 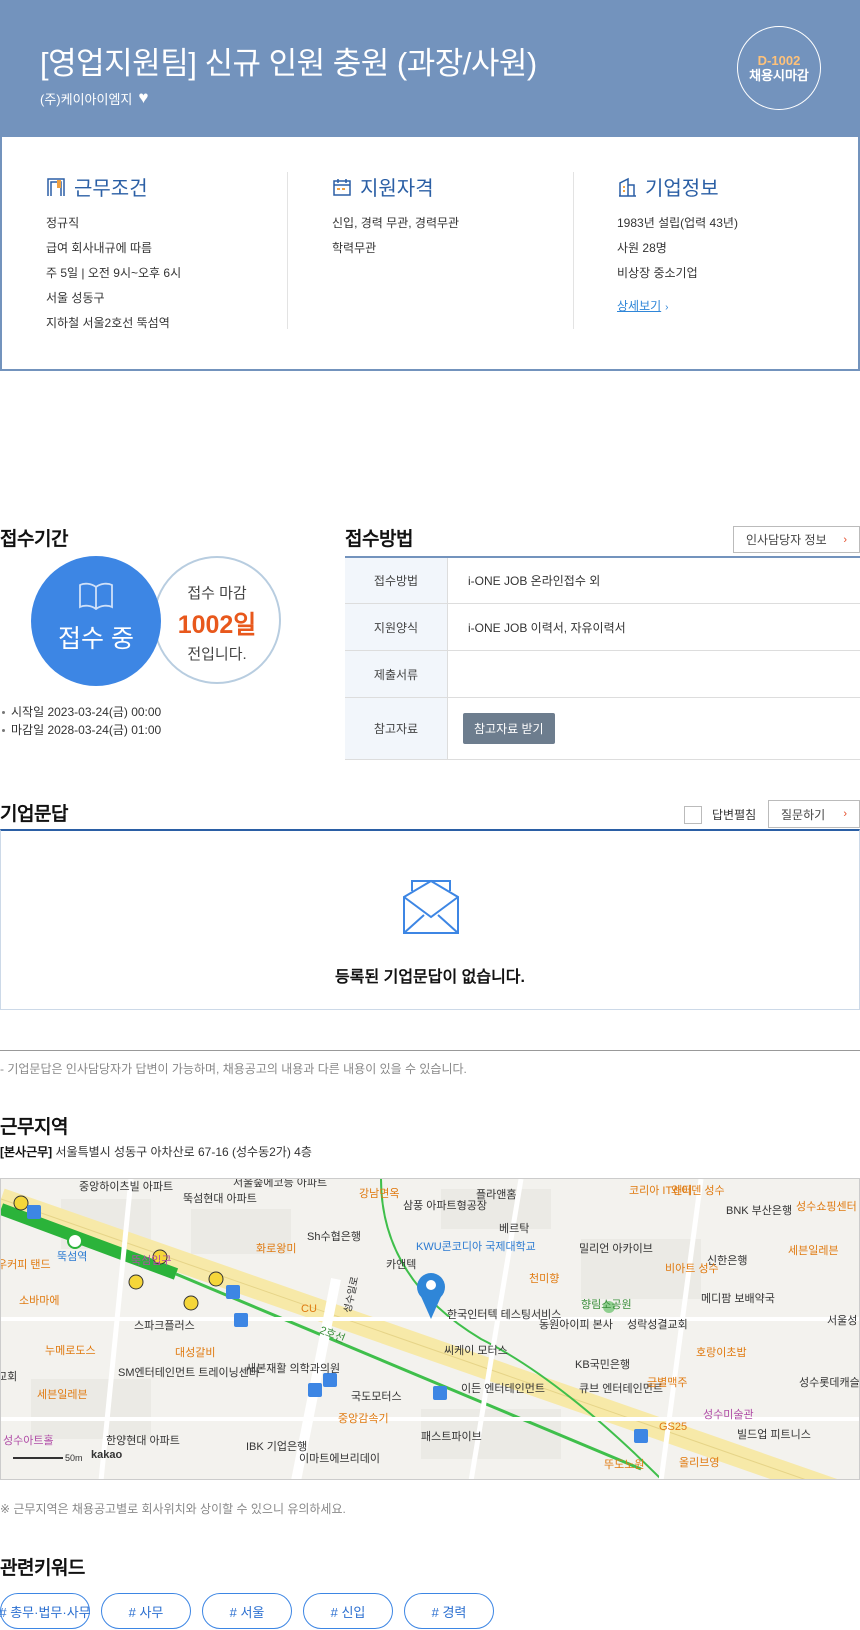 I want to click on map-label: 삼풍 아파트형공장, so click(x=445, y=1206).